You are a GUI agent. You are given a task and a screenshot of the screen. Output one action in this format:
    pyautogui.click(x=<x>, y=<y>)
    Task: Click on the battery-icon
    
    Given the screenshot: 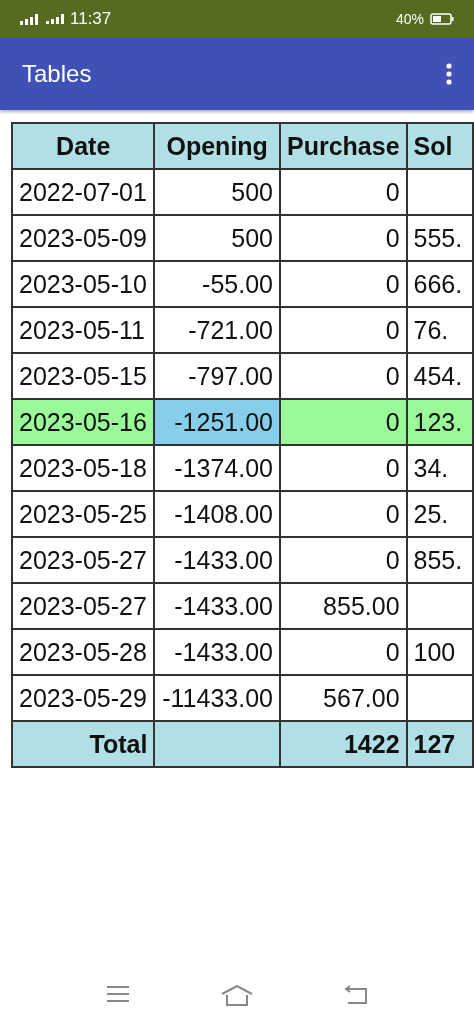 What is the action you would take?
    pyautogui.click(x=442, y=19)
    